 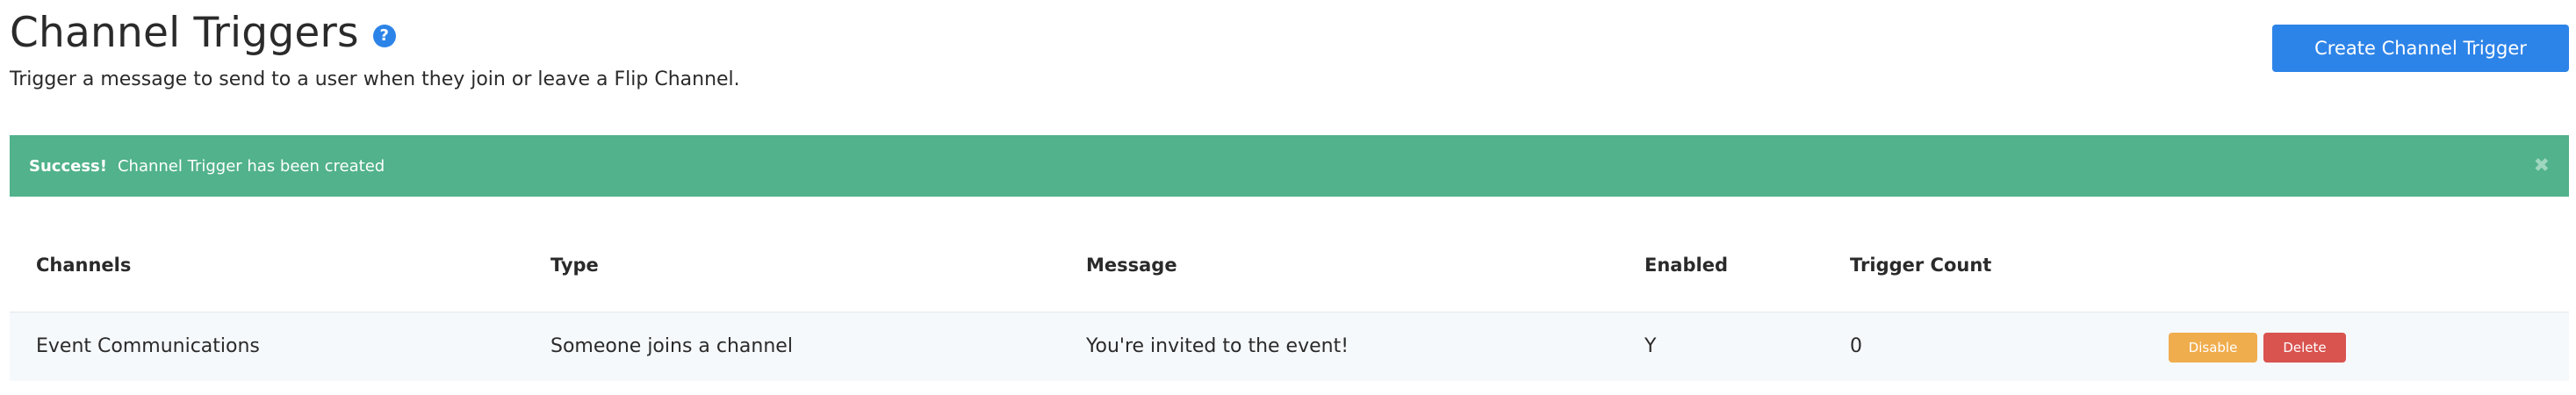 What do you see at coordinates (68, 166) in the screenshot?
I see `alert-title: Success!` at bounding box center [68, 166].